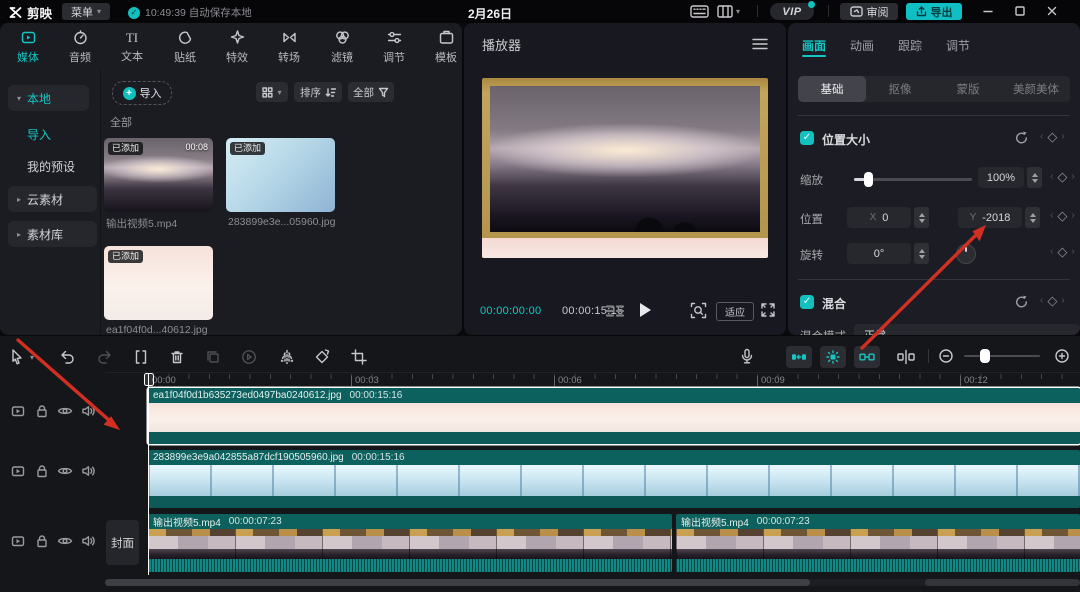 This screenshot has height=592, width=1080. I want to click on preview-canvas, so click(625, 168).